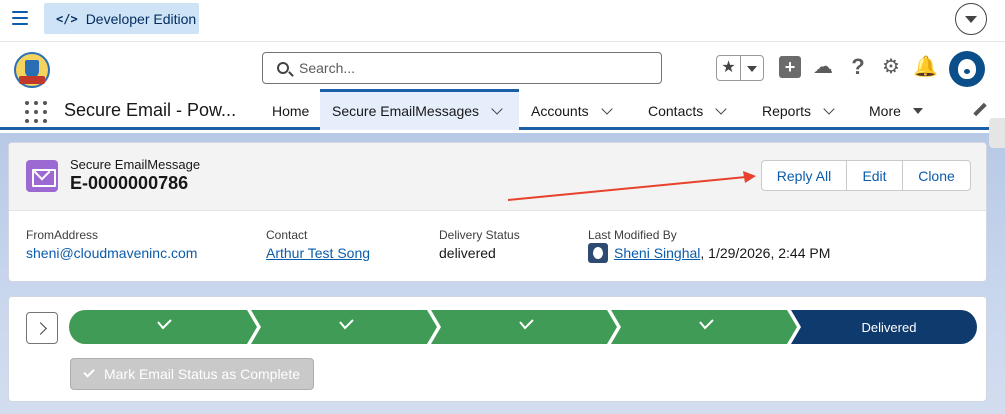  Describe the element at coordinates (36, 112) in the screenshot. I see `app-launcher-icon` at that location.